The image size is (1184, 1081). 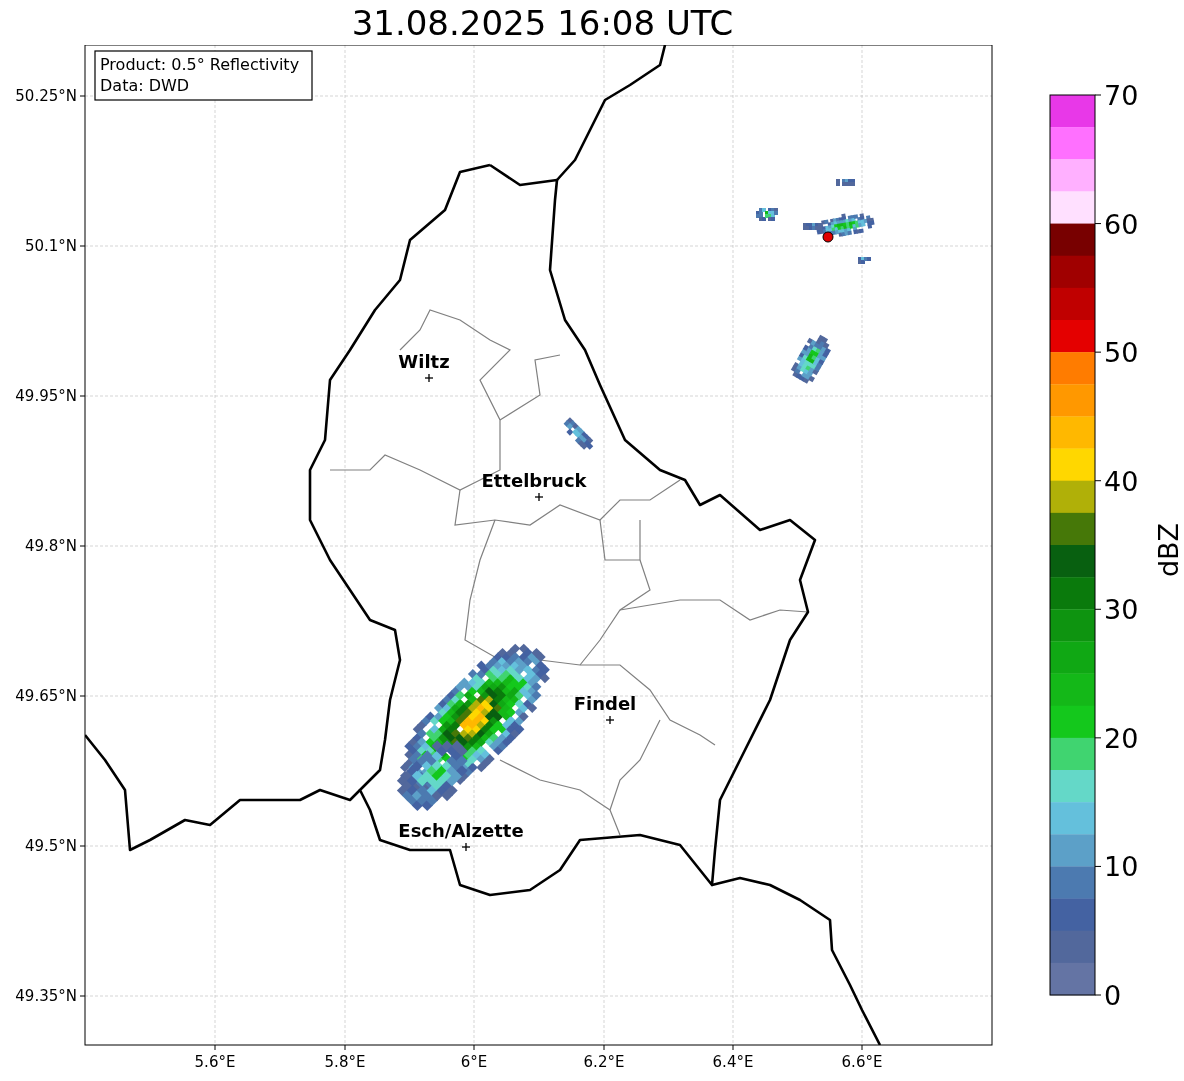 What do you see at coordinates (46, 696) in the screenshot?
I see `lat-tick-label: 49.65°N` at bounding box center [46, 696].